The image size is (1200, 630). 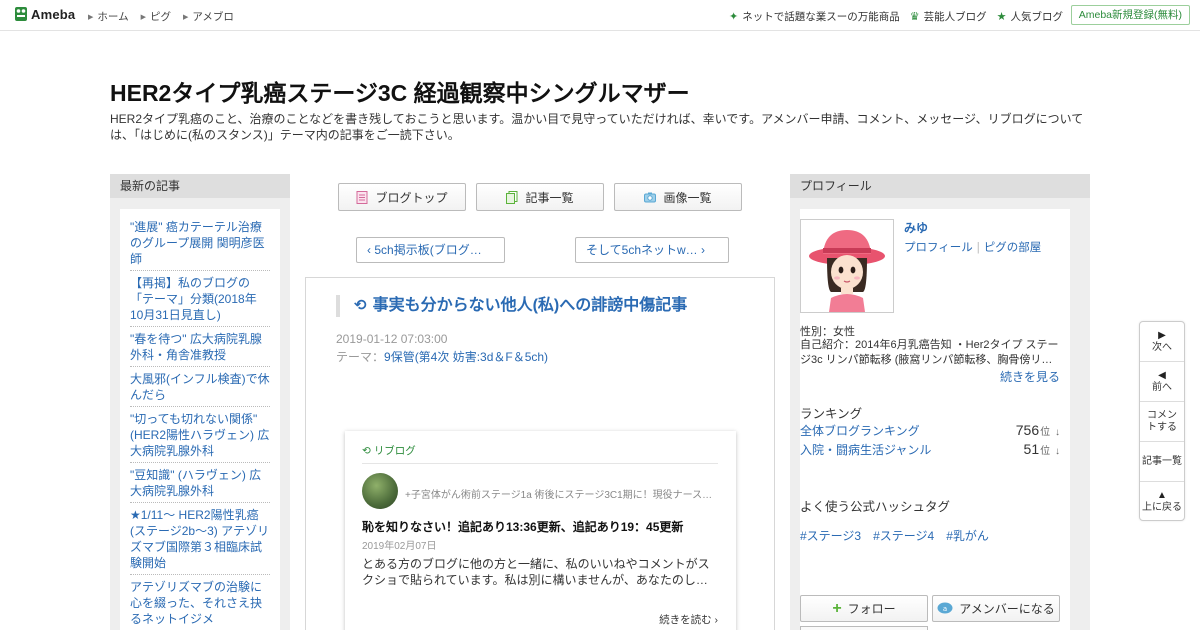 What do you see at coordinates (830, 535) in the screenshot?
I see `hashtag-link: #ステージ3` at bounding box center [830, 535].